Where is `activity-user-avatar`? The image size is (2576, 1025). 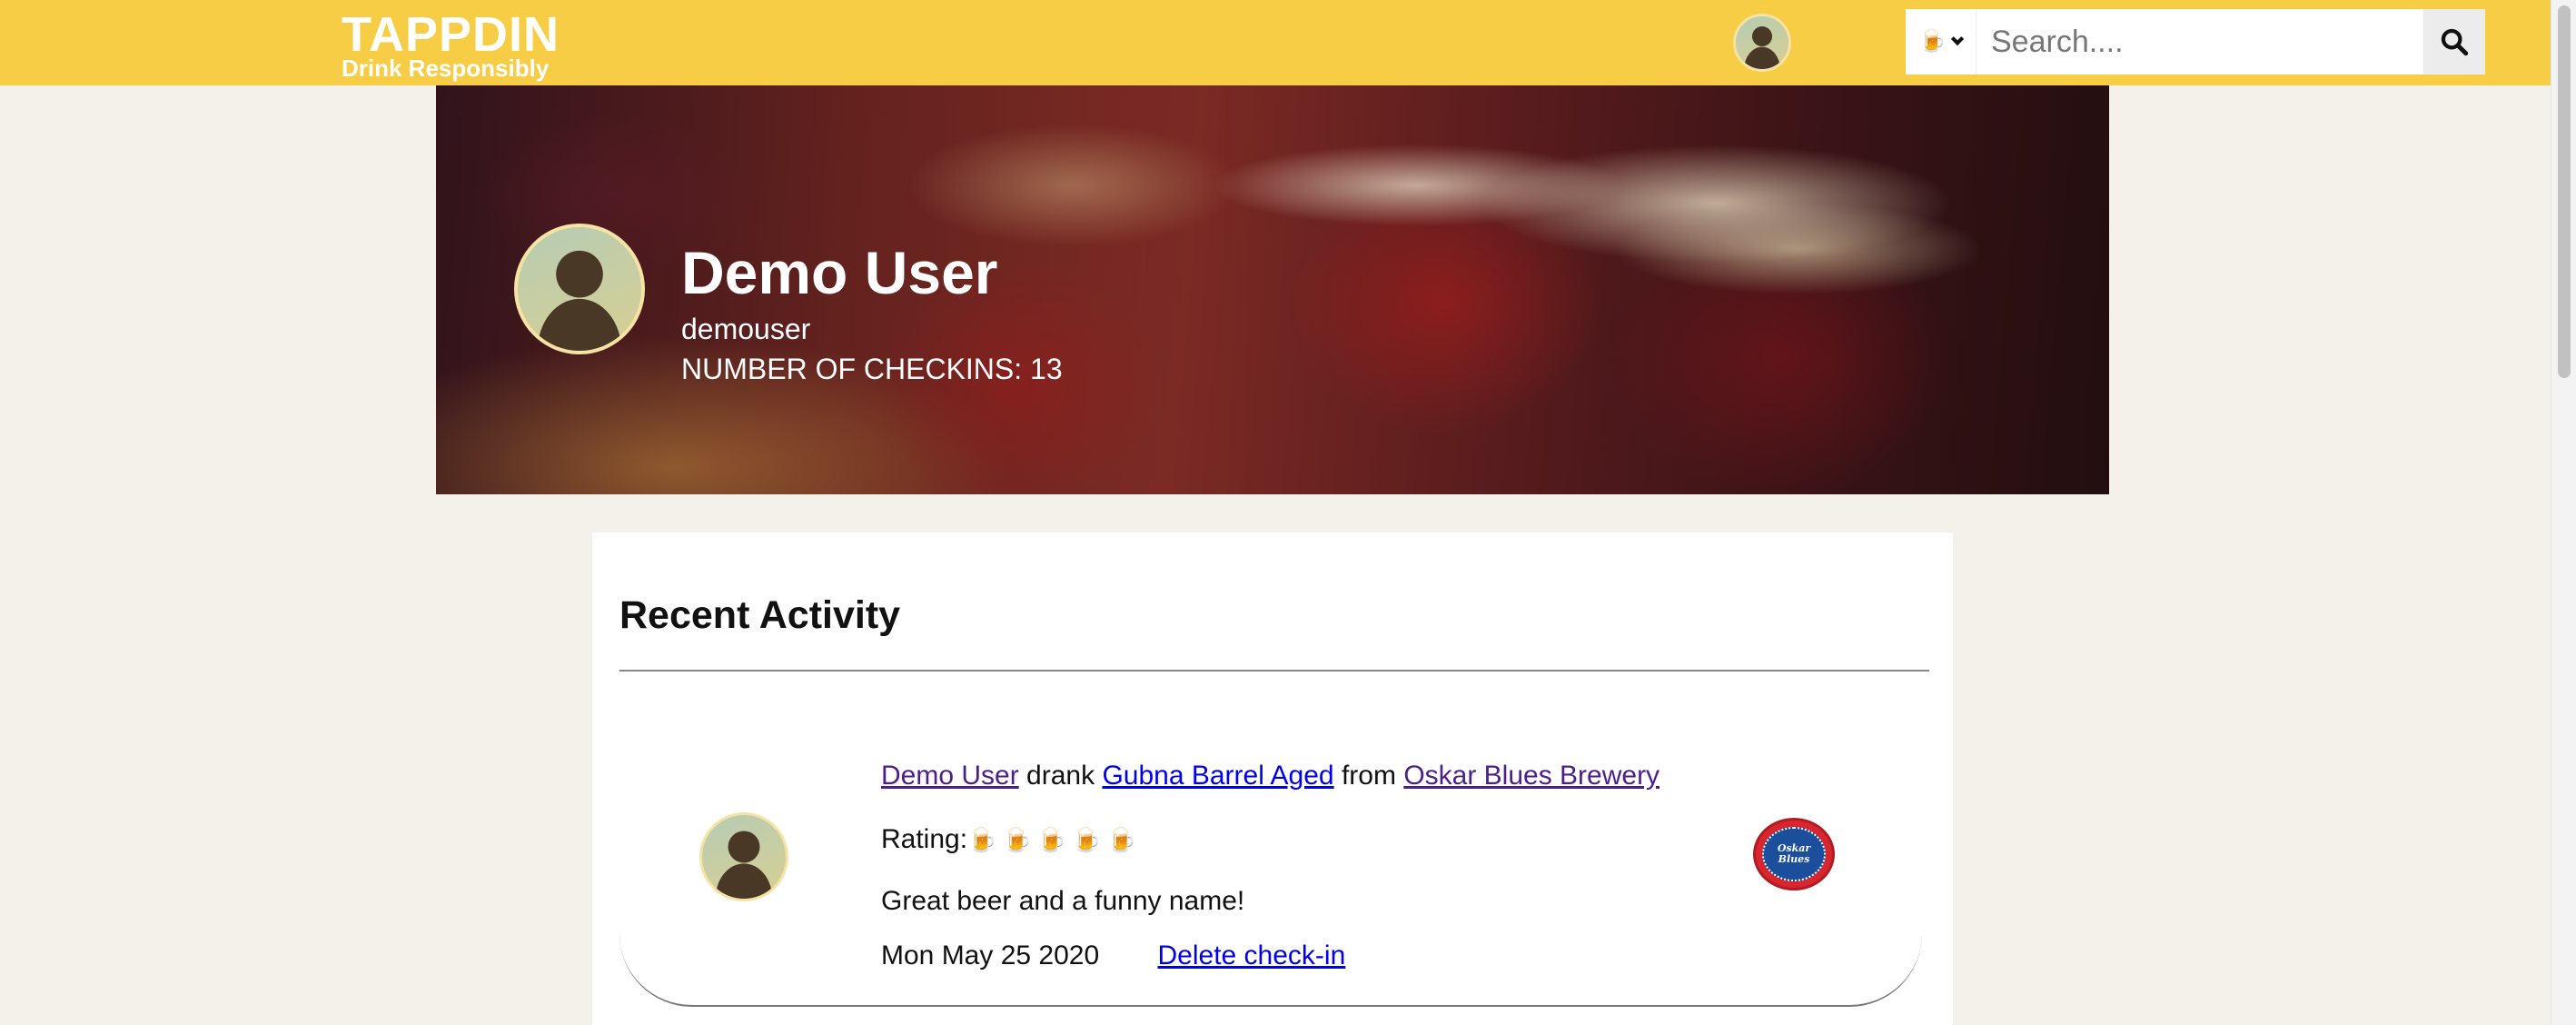 activity-user-avatar is located at coordinates (743, 856).